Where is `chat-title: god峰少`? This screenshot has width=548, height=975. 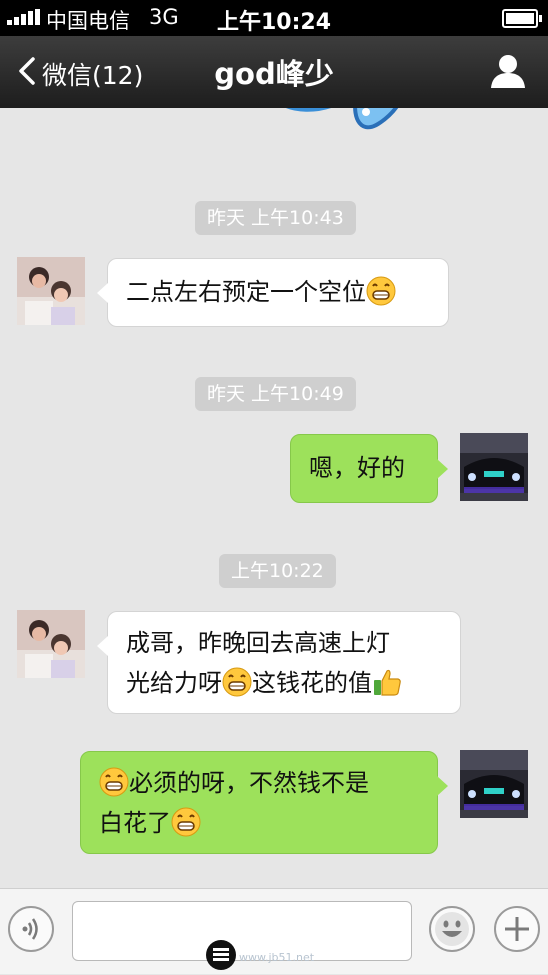
chat-title: god峰少 is located at coordinates (274, 74).